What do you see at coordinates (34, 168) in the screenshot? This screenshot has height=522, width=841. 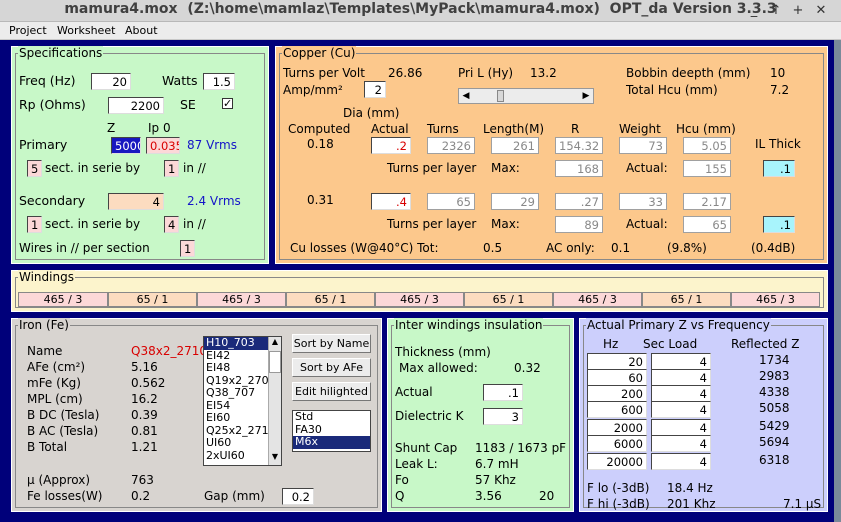 I see `primary-sect-input: 5` at bounding box center [34, 168].